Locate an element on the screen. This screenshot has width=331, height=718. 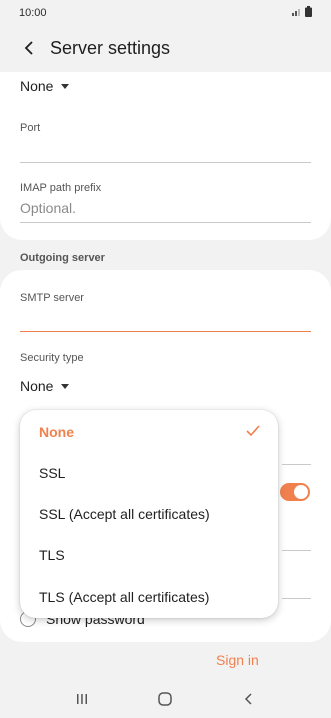
toggle-switch is located at coordinates (295, 492).